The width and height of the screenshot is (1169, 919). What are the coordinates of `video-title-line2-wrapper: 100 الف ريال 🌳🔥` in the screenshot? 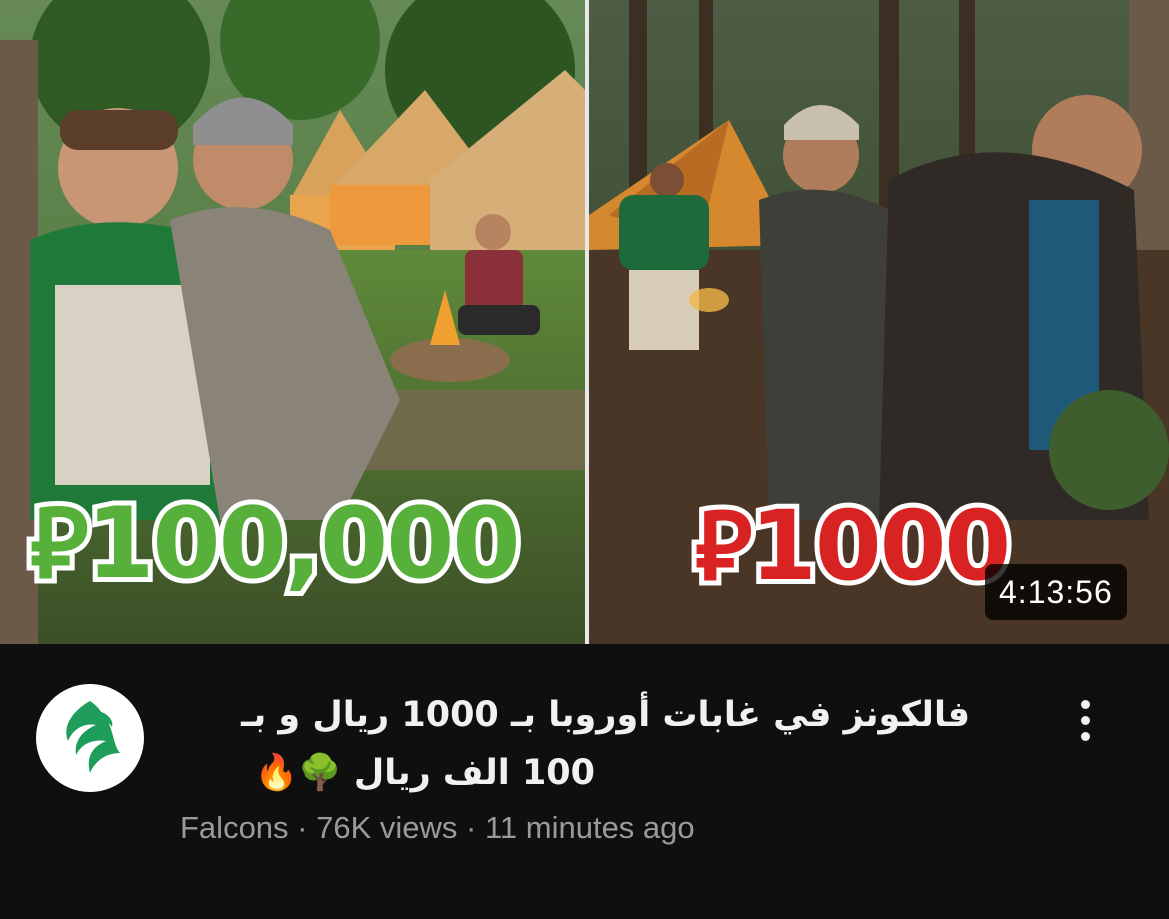 It's located at (570, 773).